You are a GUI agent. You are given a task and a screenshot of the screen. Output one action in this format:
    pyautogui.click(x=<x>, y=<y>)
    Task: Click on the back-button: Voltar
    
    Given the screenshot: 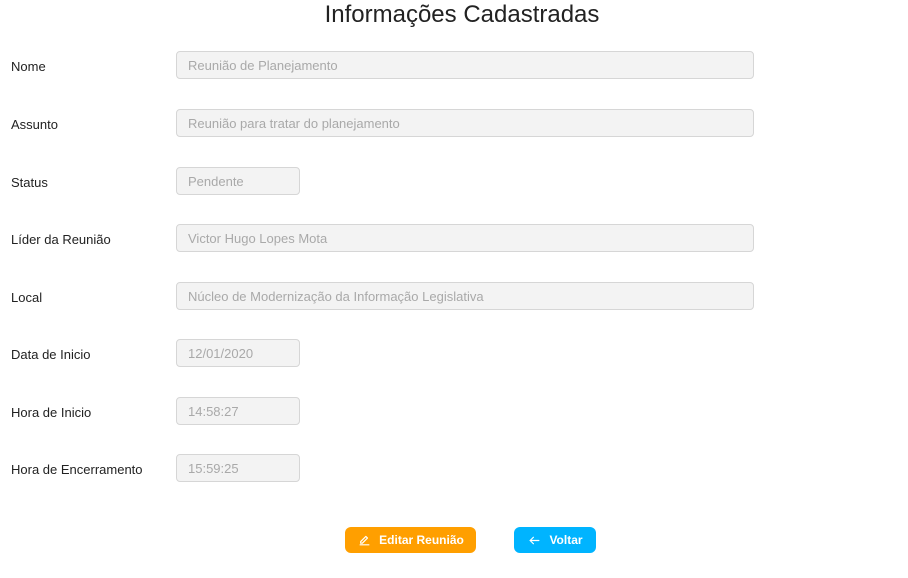 What is the action you would take?
    pyautogui.click(x=555, y=540)
    